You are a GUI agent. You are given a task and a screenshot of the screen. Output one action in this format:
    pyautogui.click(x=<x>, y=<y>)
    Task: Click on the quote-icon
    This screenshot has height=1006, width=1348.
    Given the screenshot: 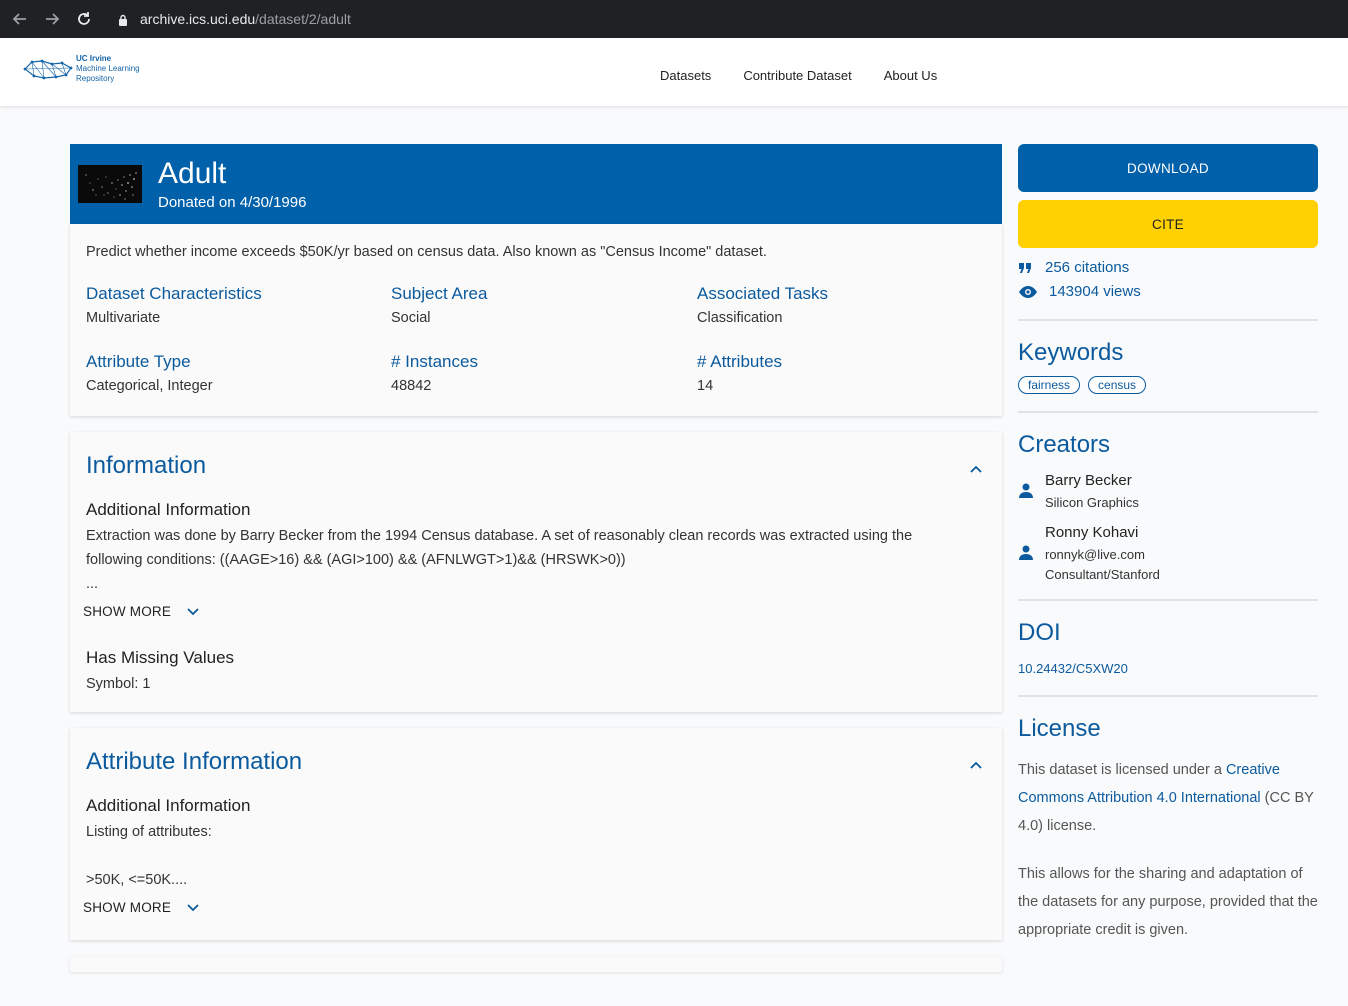 What is the action you would take?
    pyautogui.click(x=1025, y=267)
    